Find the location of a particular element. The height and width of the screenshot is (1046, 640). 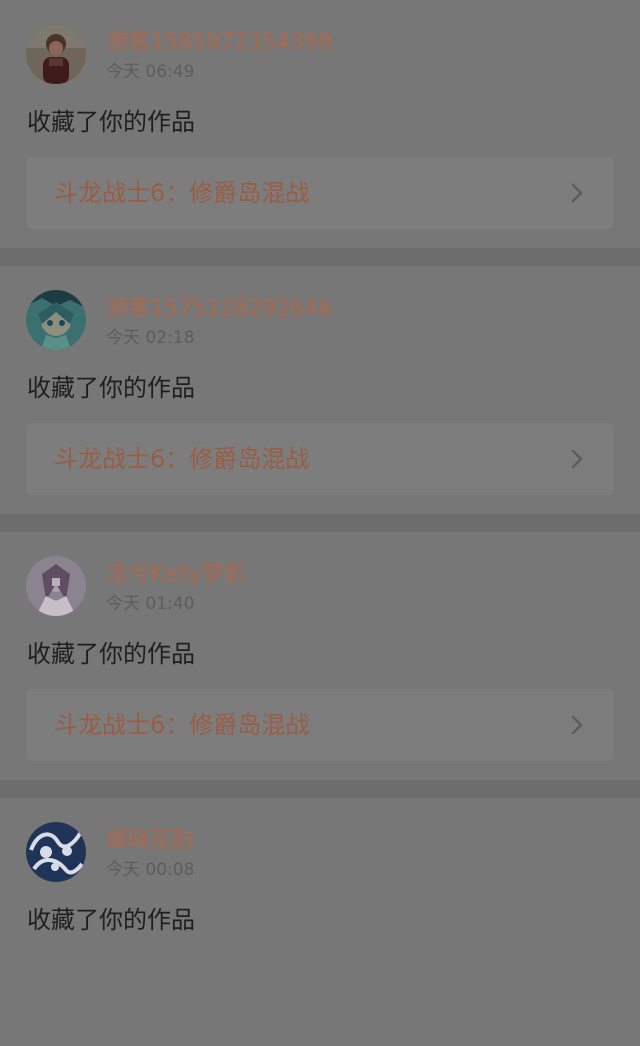

user-avatar-icon is located at coordinates (56, 54).